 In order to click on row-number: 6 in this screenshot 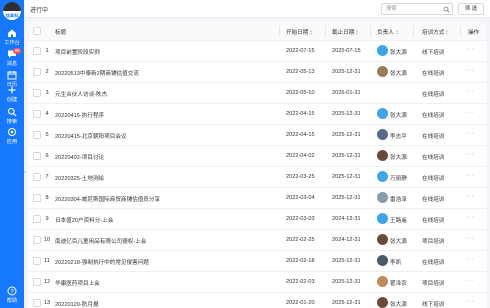, I will do `click(47, 156)`.